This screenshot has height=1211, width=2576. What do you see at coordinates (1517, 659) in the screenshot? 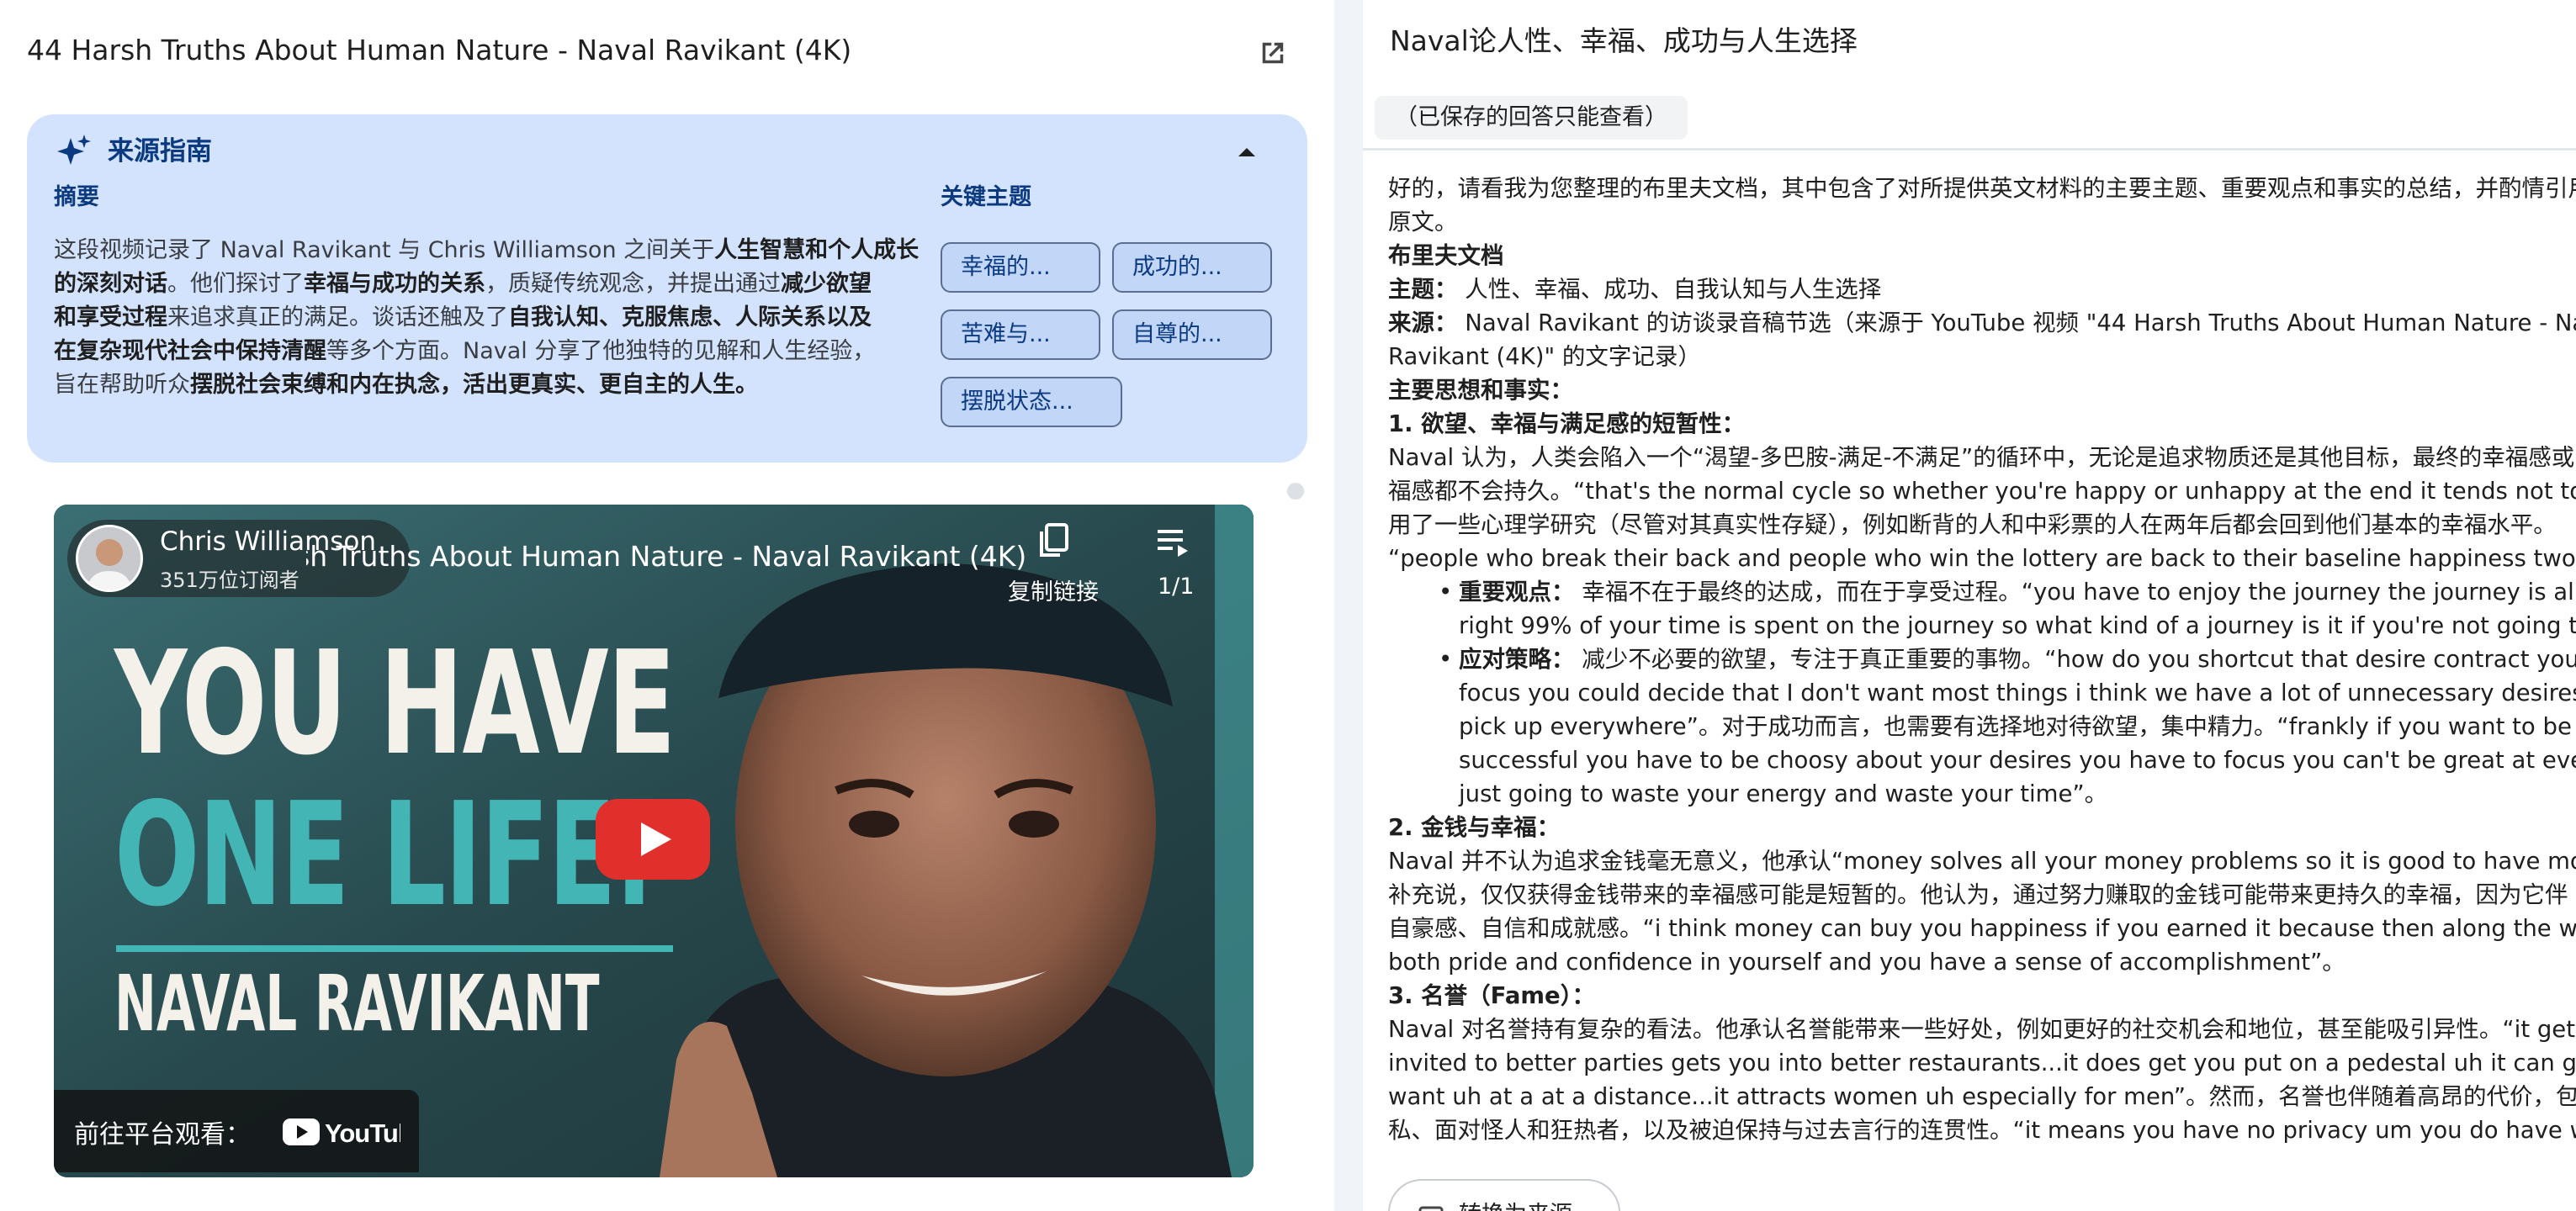
I see `note-key-label: 应对策略：` at bounding box center [1517, 659].